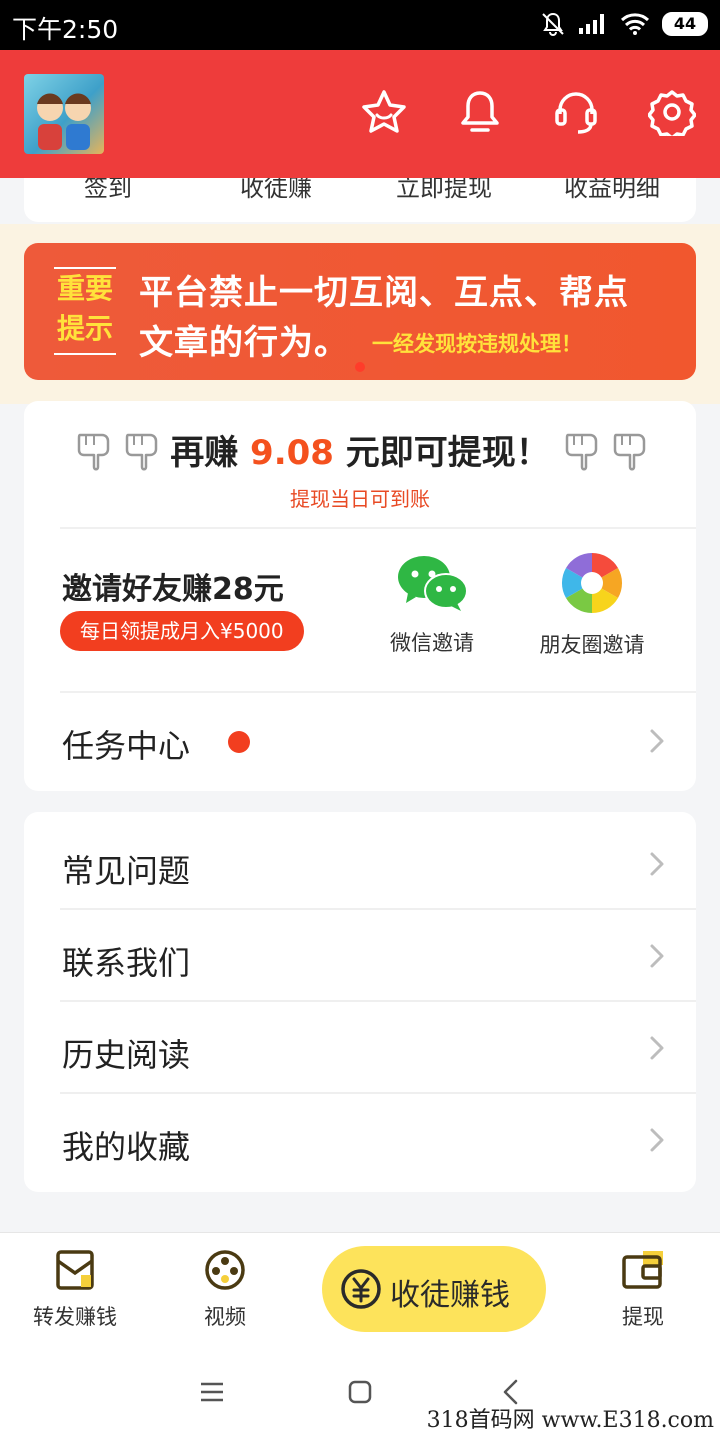  I want to click on earn-amount: 9.08, so click(292, 453).